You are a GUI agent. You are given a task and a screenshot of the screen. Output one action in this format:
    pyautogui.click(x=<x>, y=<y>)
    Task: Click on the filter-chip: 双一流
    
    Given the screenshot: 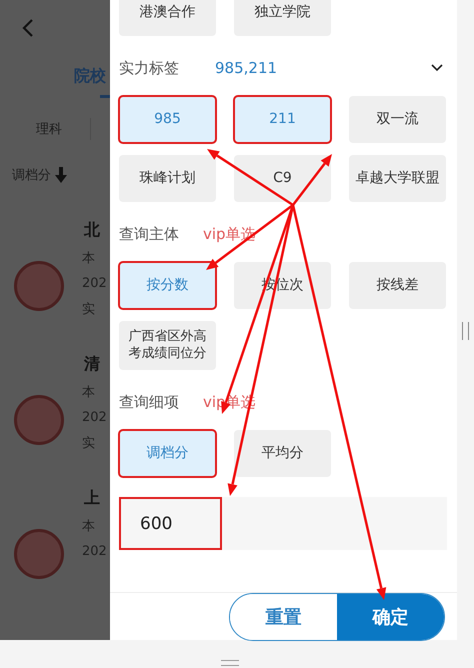 What is the action you would take?
    pyautogui.click(x=397, y=119)
    